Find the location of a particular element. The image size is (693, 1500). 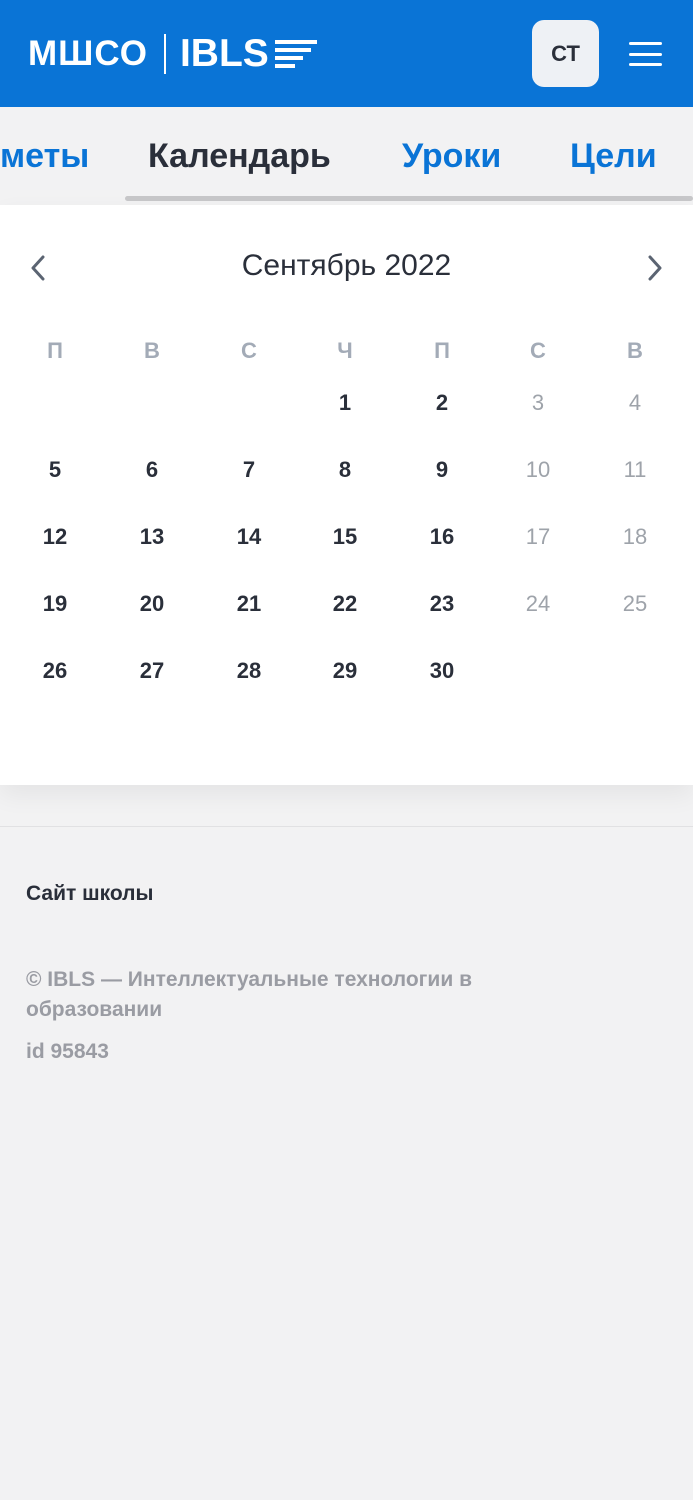

calendar-day: 5 is located at coordinates (55, 470).